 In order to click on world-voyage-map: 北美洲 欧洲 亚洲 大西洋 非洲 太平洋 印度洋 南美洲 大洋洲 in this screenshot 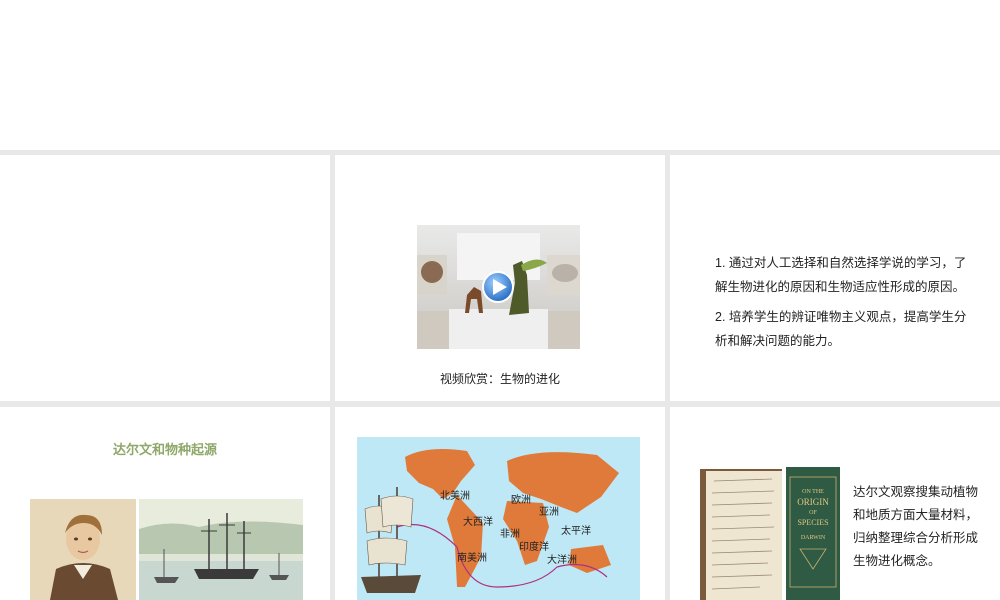, I will do `click(498, 518)`.